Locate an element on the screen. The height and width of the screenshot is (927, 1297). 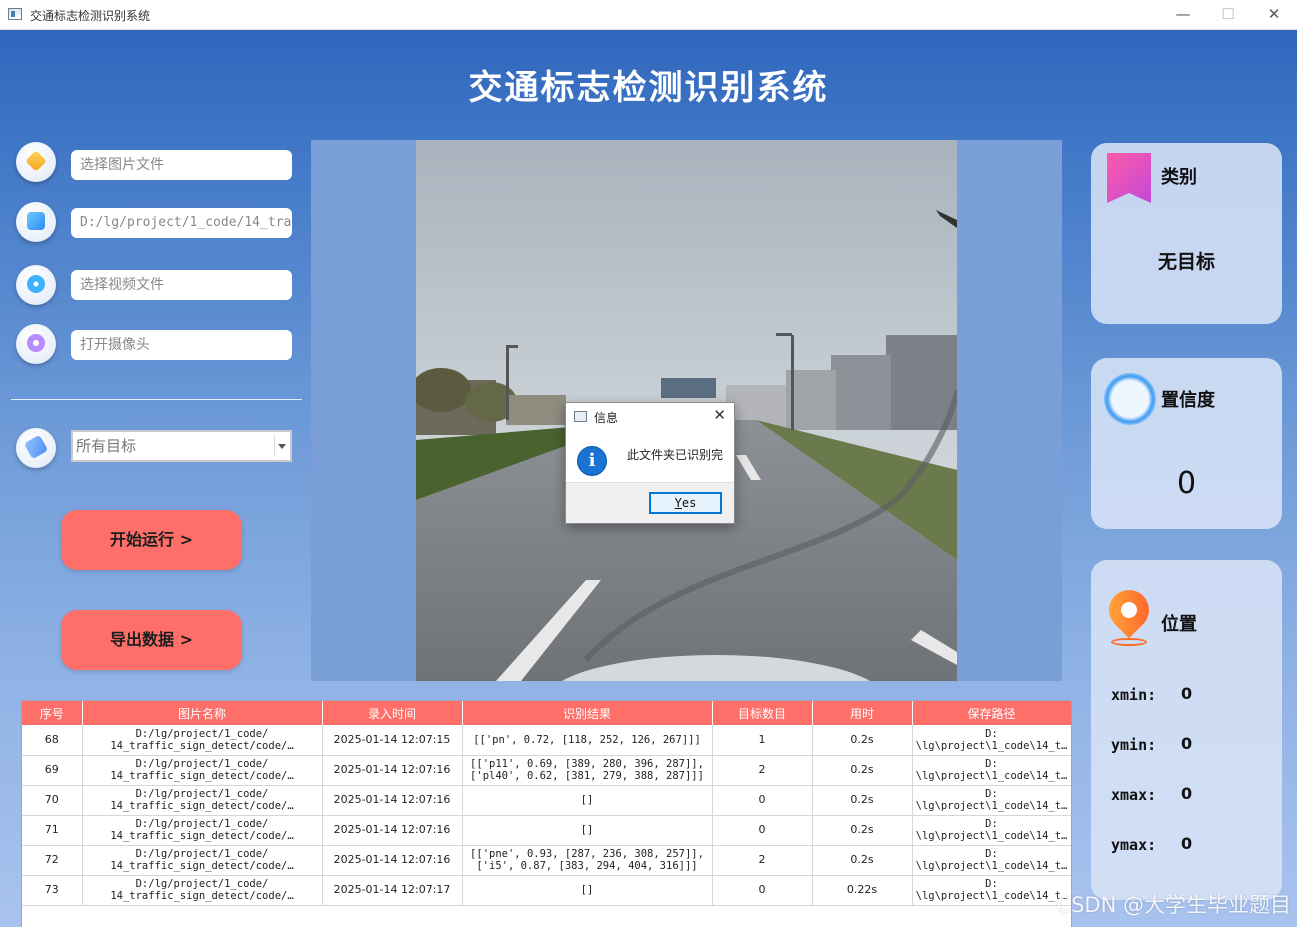
info-icon: i is located at coordinates (592, 461).